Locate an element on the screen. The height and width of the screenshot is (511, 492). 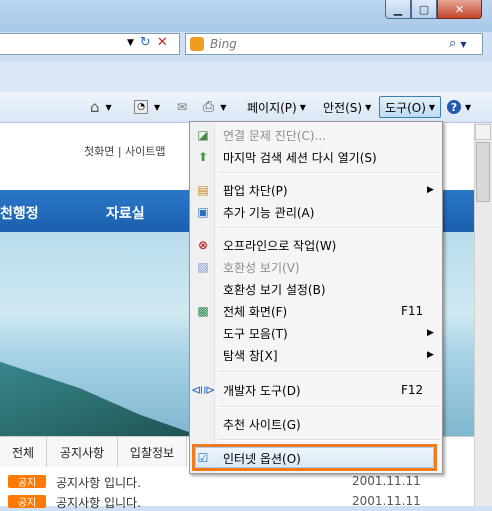
help-icon: ? ▼ is located at coordinates (459, 107).